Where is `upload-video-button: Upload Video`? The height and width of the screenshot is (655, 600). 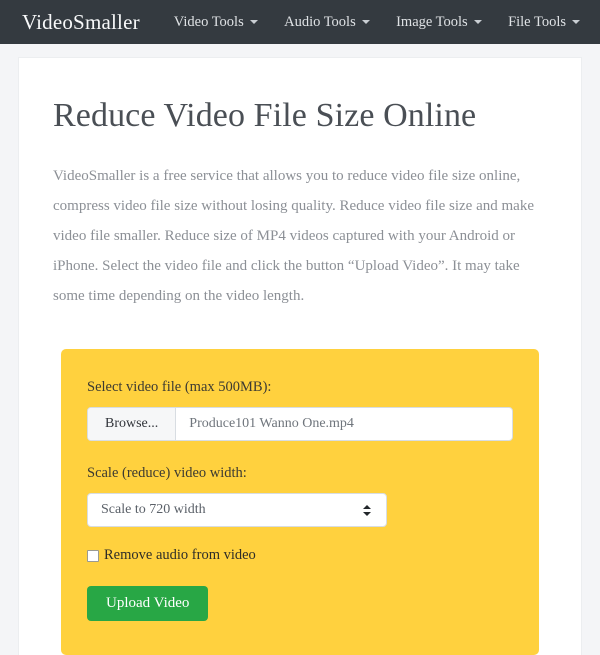
upload-video-button: Upload Video is located at coordinates (148, 604).